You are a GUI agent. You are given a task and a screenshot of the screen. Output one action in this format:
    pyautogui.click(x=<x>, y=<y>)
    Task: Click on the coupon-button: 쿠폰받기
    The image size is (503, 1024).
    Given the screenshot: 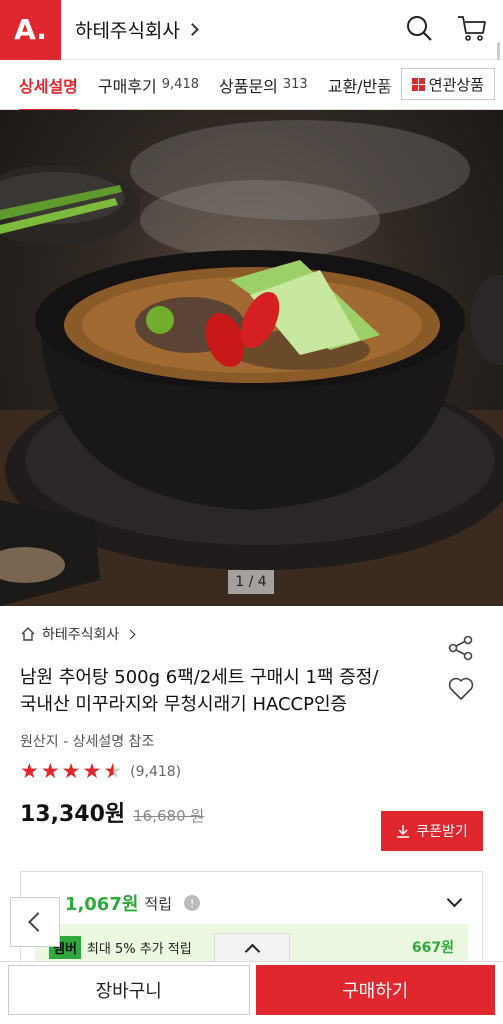 What is the action you would take?
    pyautogui.click(x=432, y=831)
    